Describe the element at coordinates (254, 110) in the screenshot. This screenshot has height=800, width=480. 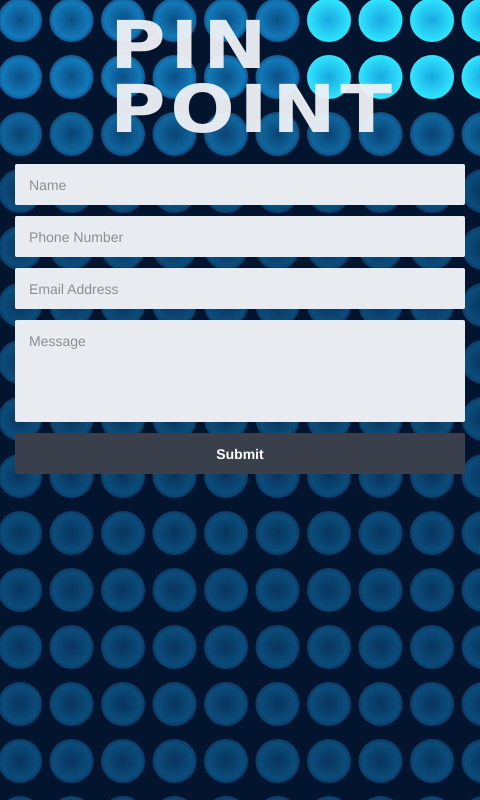
I see `logo-text: POINT` at that location.